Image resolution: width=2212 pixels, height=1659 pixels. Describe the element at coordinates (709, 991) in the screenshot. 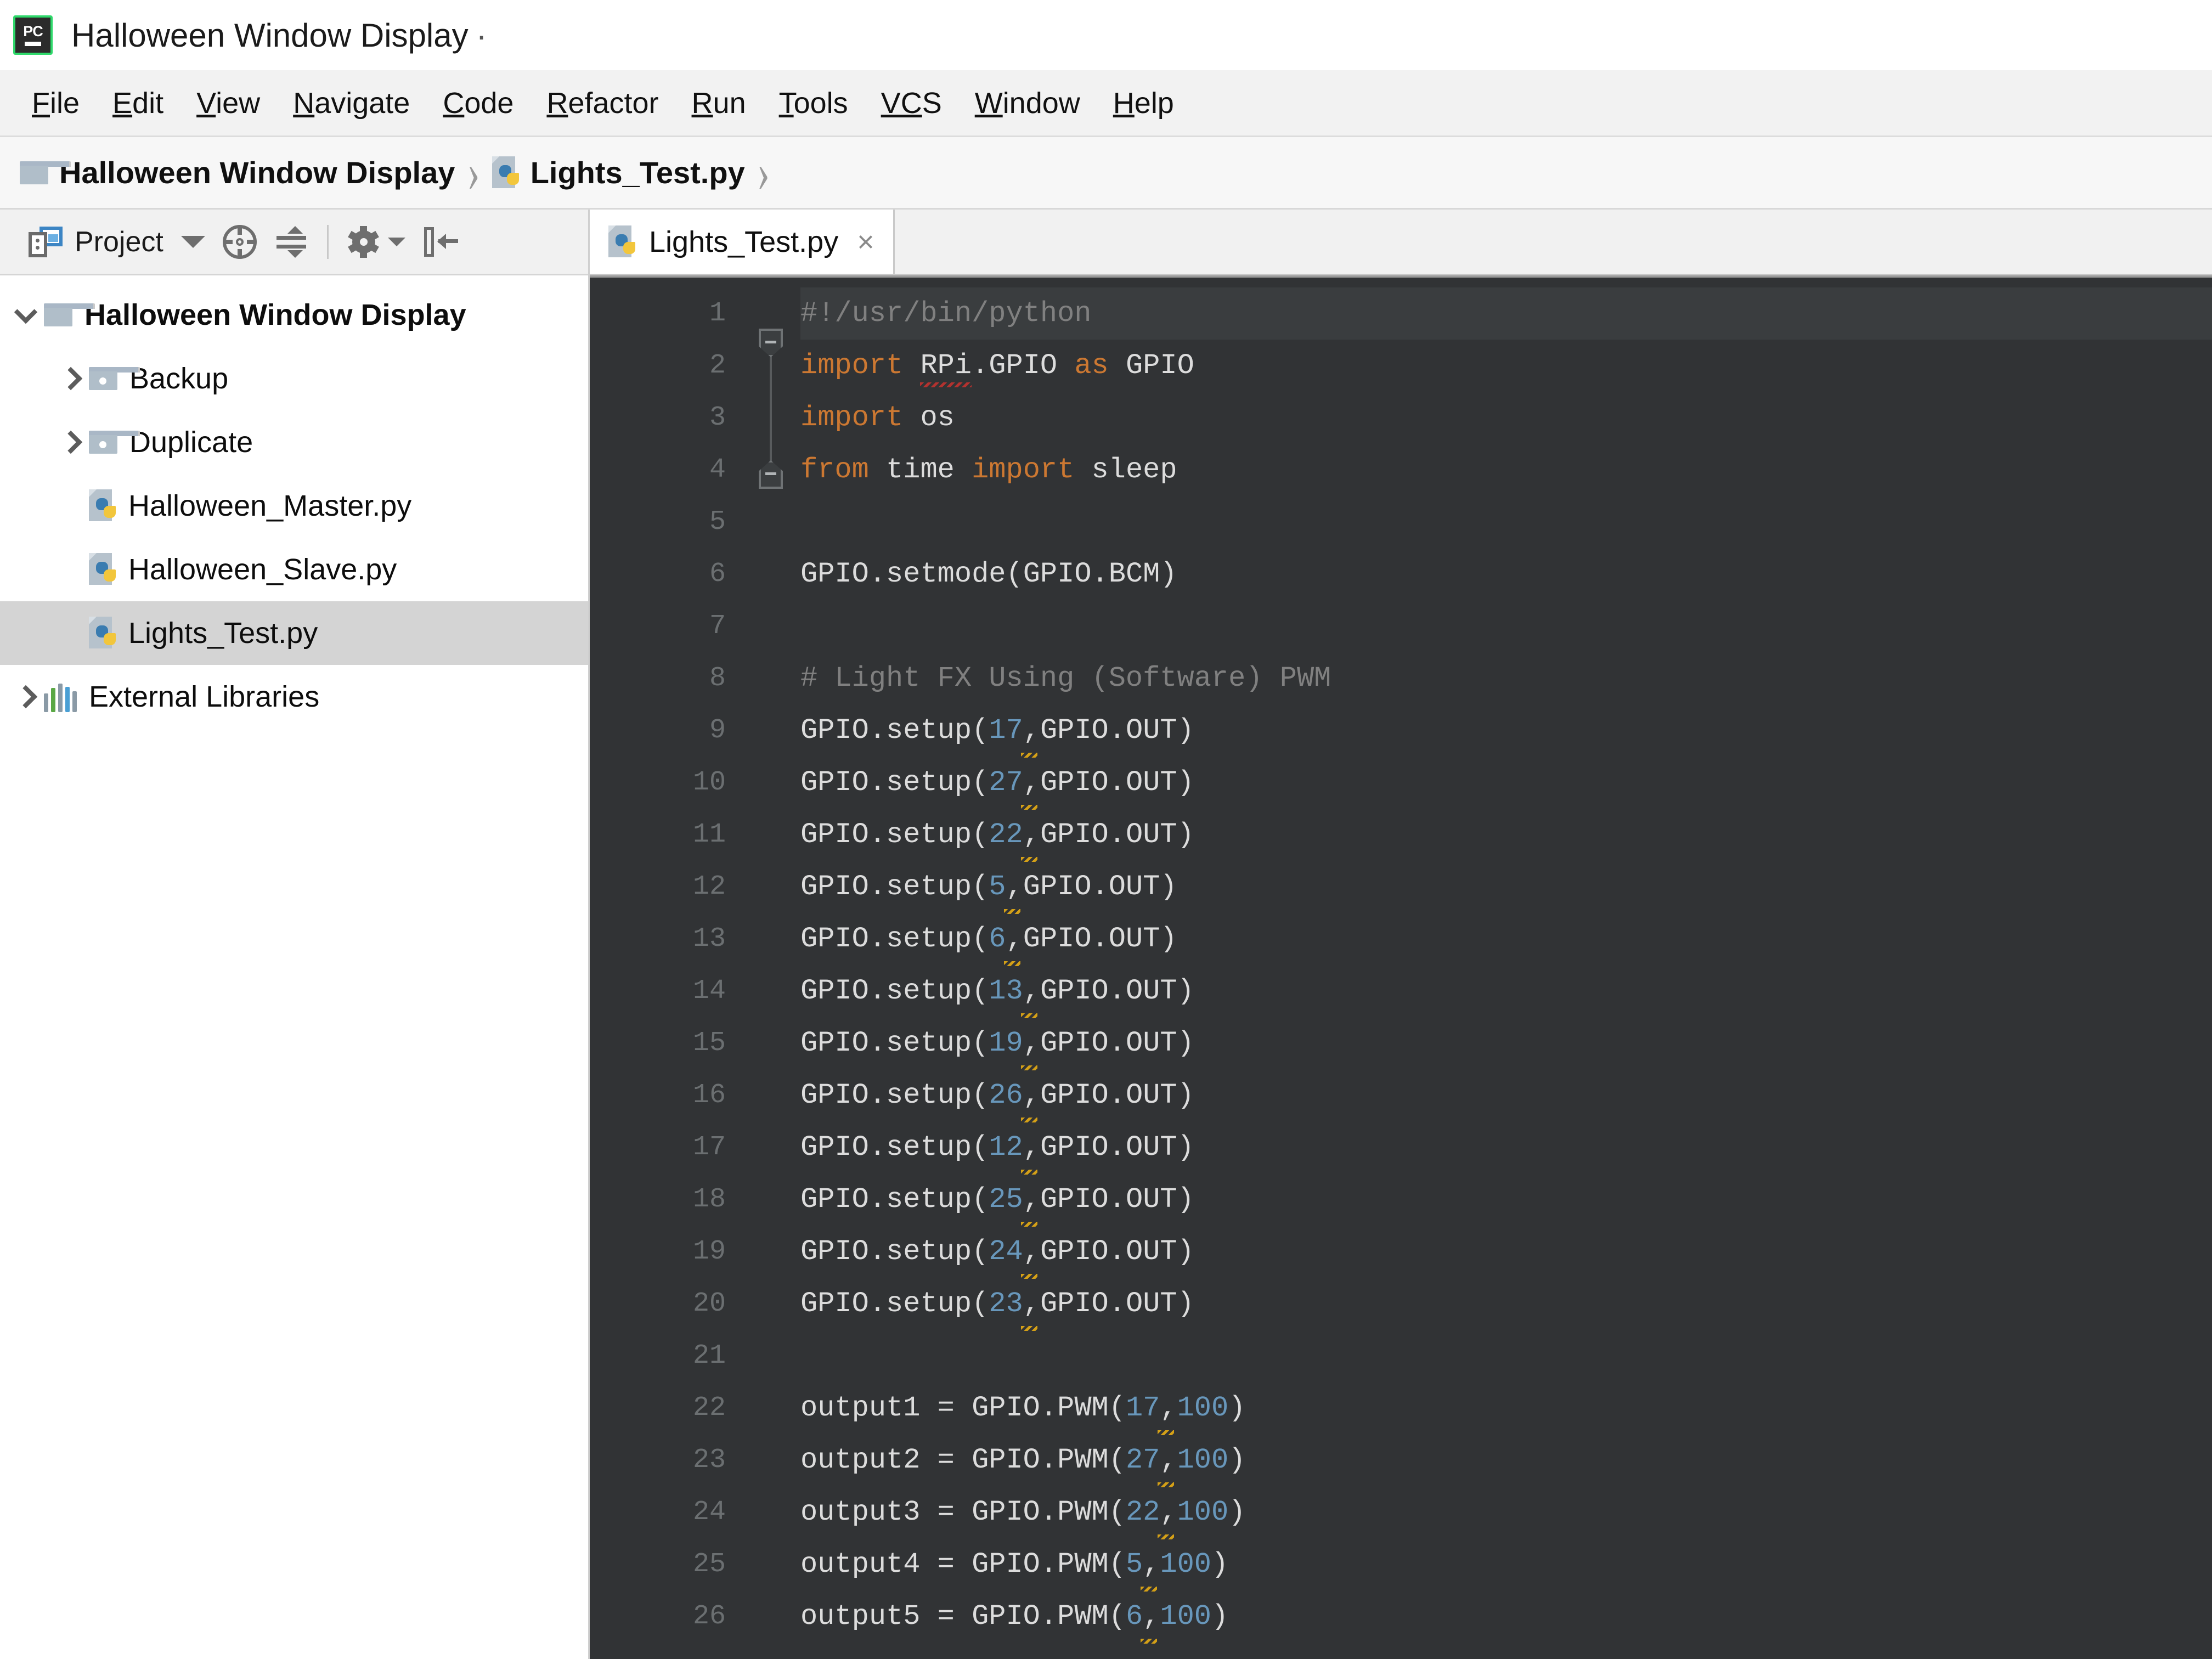

I see `line-number: 14` at that location.